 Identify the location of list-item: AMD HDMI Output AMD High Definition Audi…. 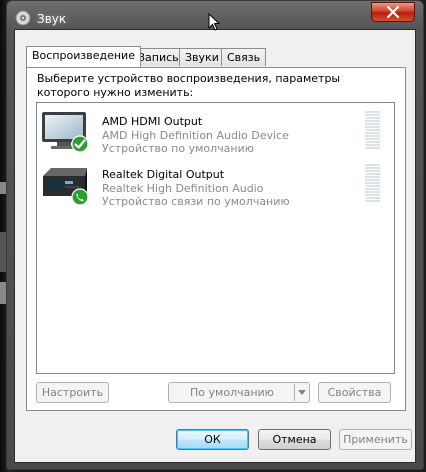
(215, 133).